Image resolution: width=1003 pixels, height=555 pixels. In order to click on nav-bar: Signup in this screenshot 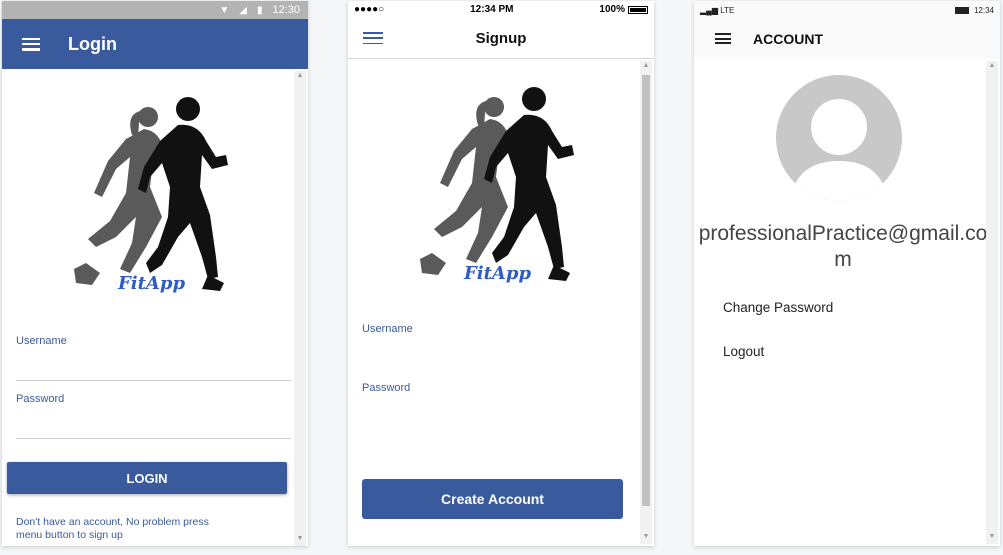, I will do `click(501, 38)`.